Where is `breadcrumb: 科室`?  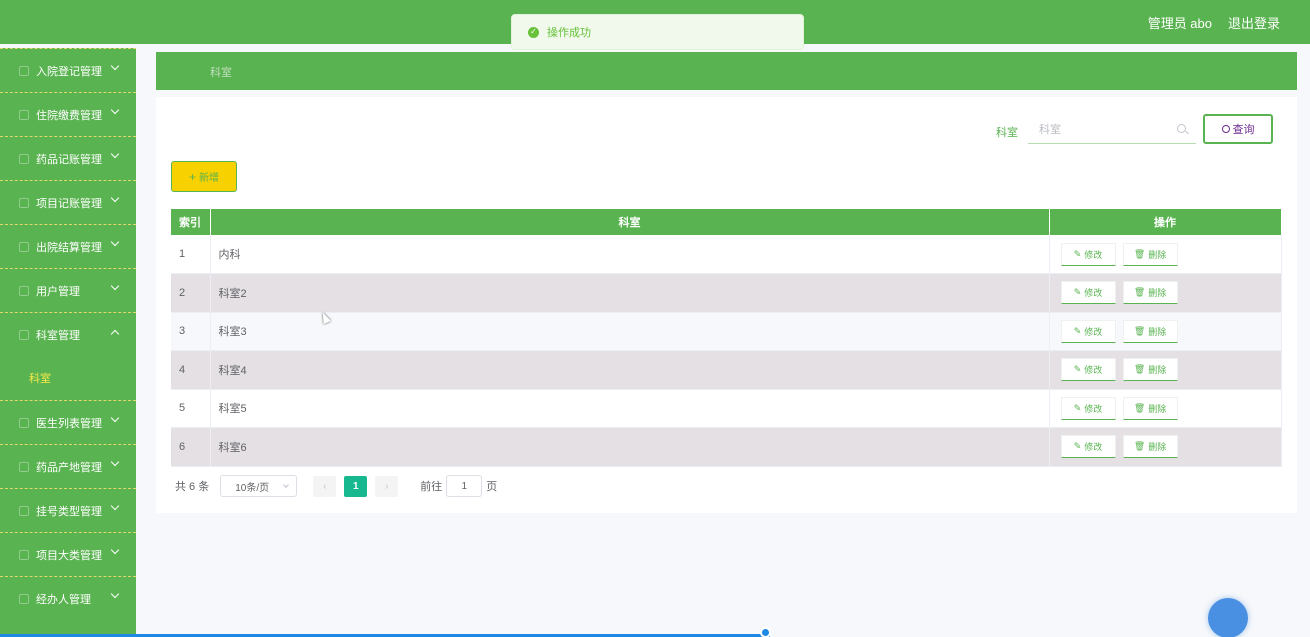 breadcrumb: 科室 is located at coordinates (726, 71).